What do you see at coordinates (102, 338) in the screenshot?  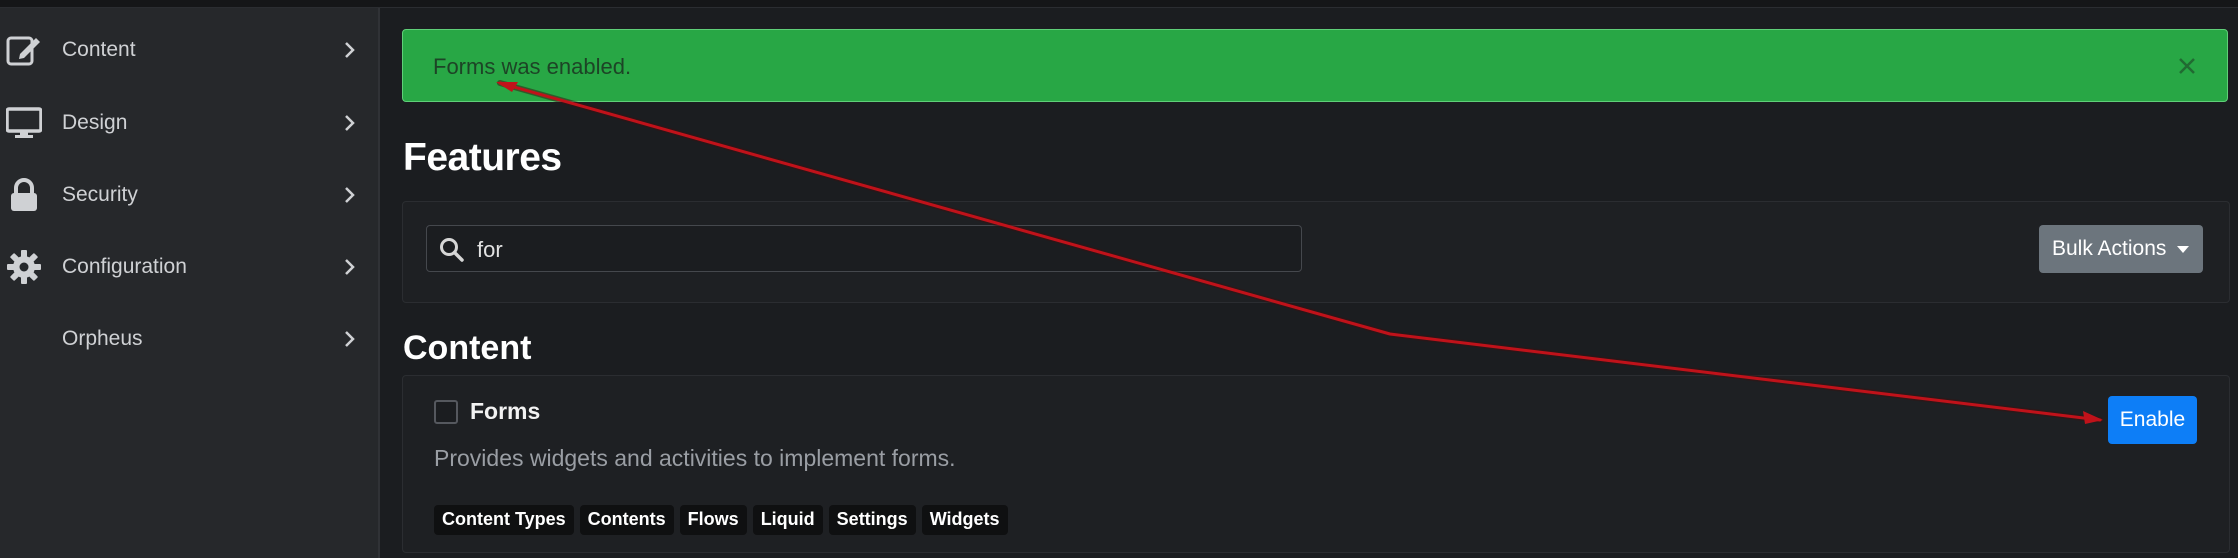 I see `sidebar-item-label: Orpheus` at bounding box center [102, 338].